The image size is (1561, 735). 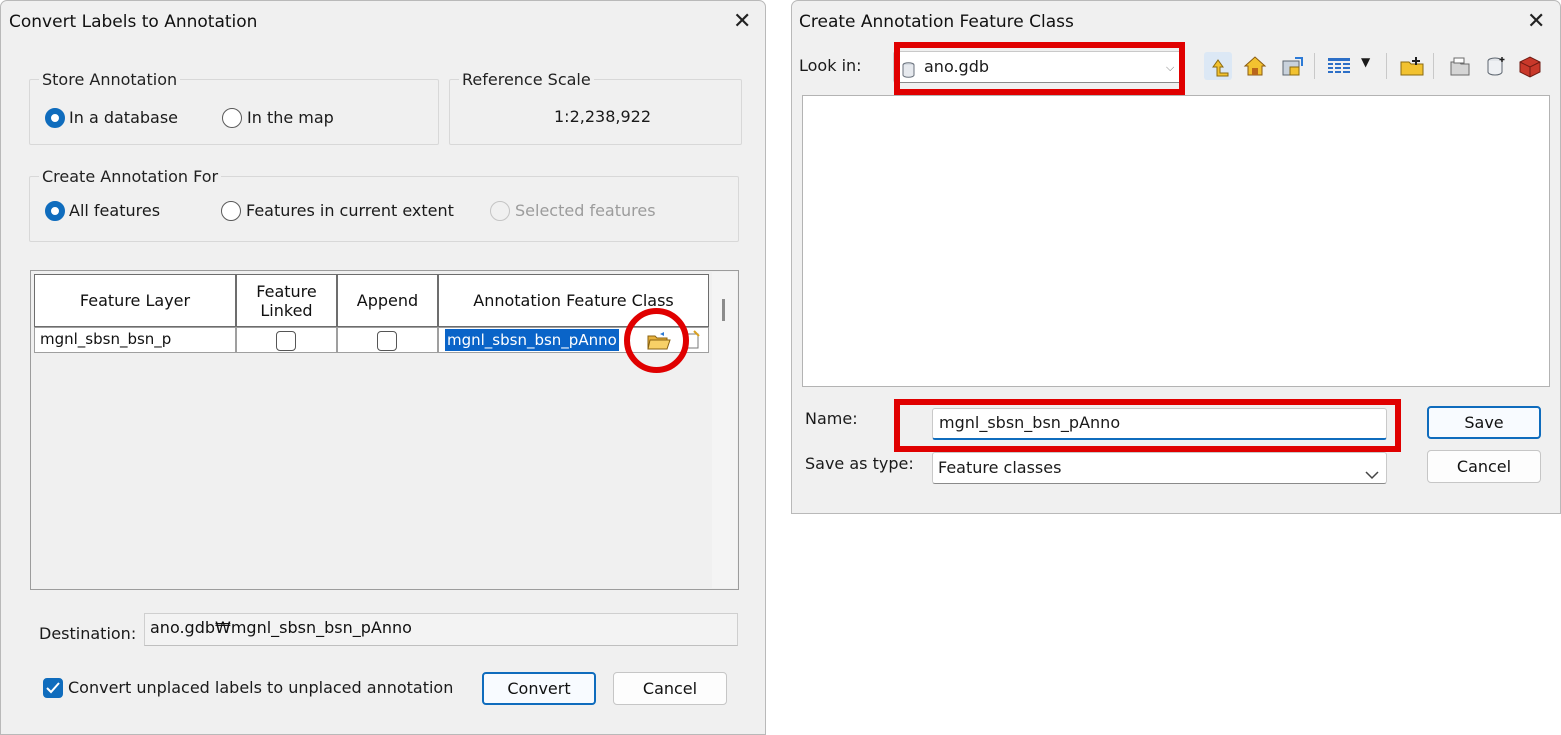 What do you see at coordinates (387, 341) in the screenshot?
I see `append-checkbox` at bounding box center [387, 341].